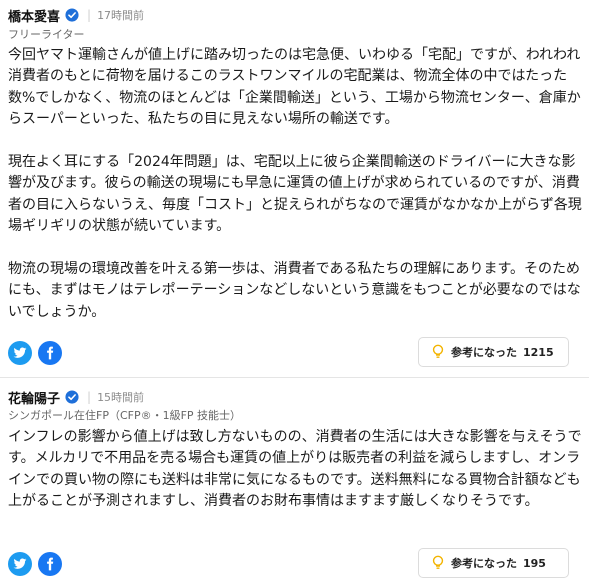 The image size is (589, 586). I want to click on helpful-button: 参考になった 195, so click(493, 563).